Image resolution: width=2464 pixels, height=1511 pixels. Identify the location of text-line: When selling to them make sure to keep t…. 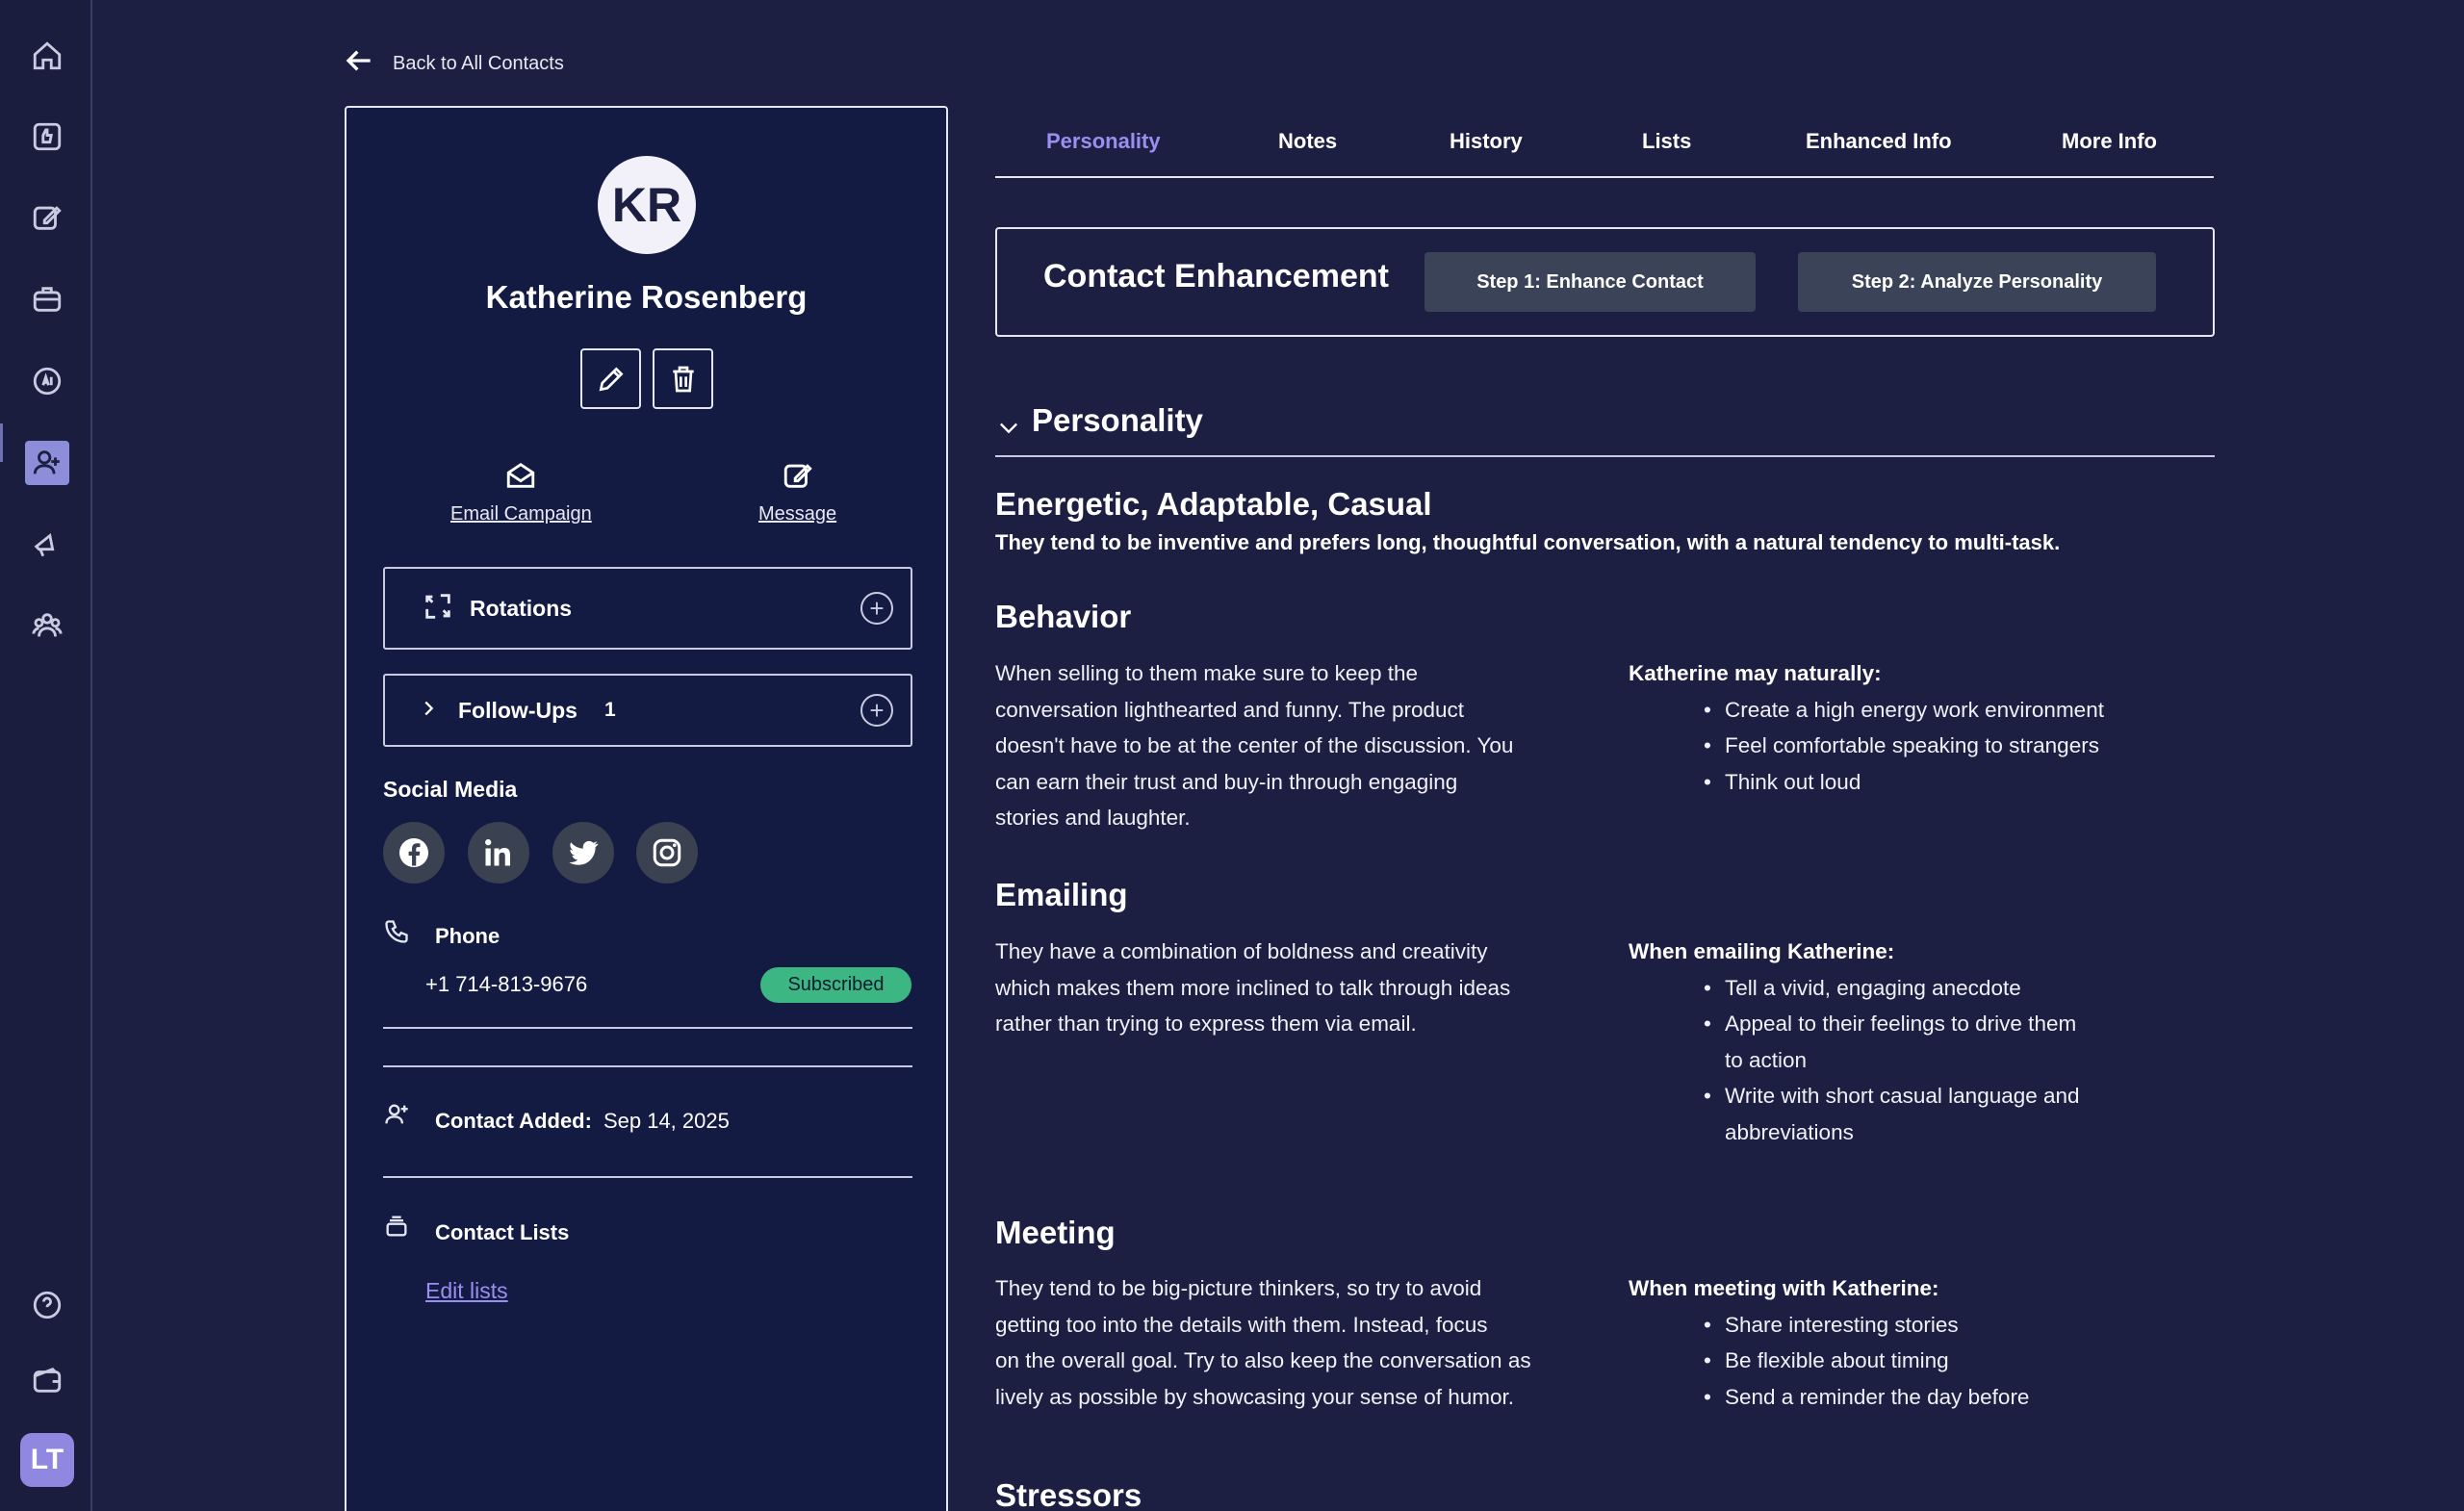
(1206, 673).